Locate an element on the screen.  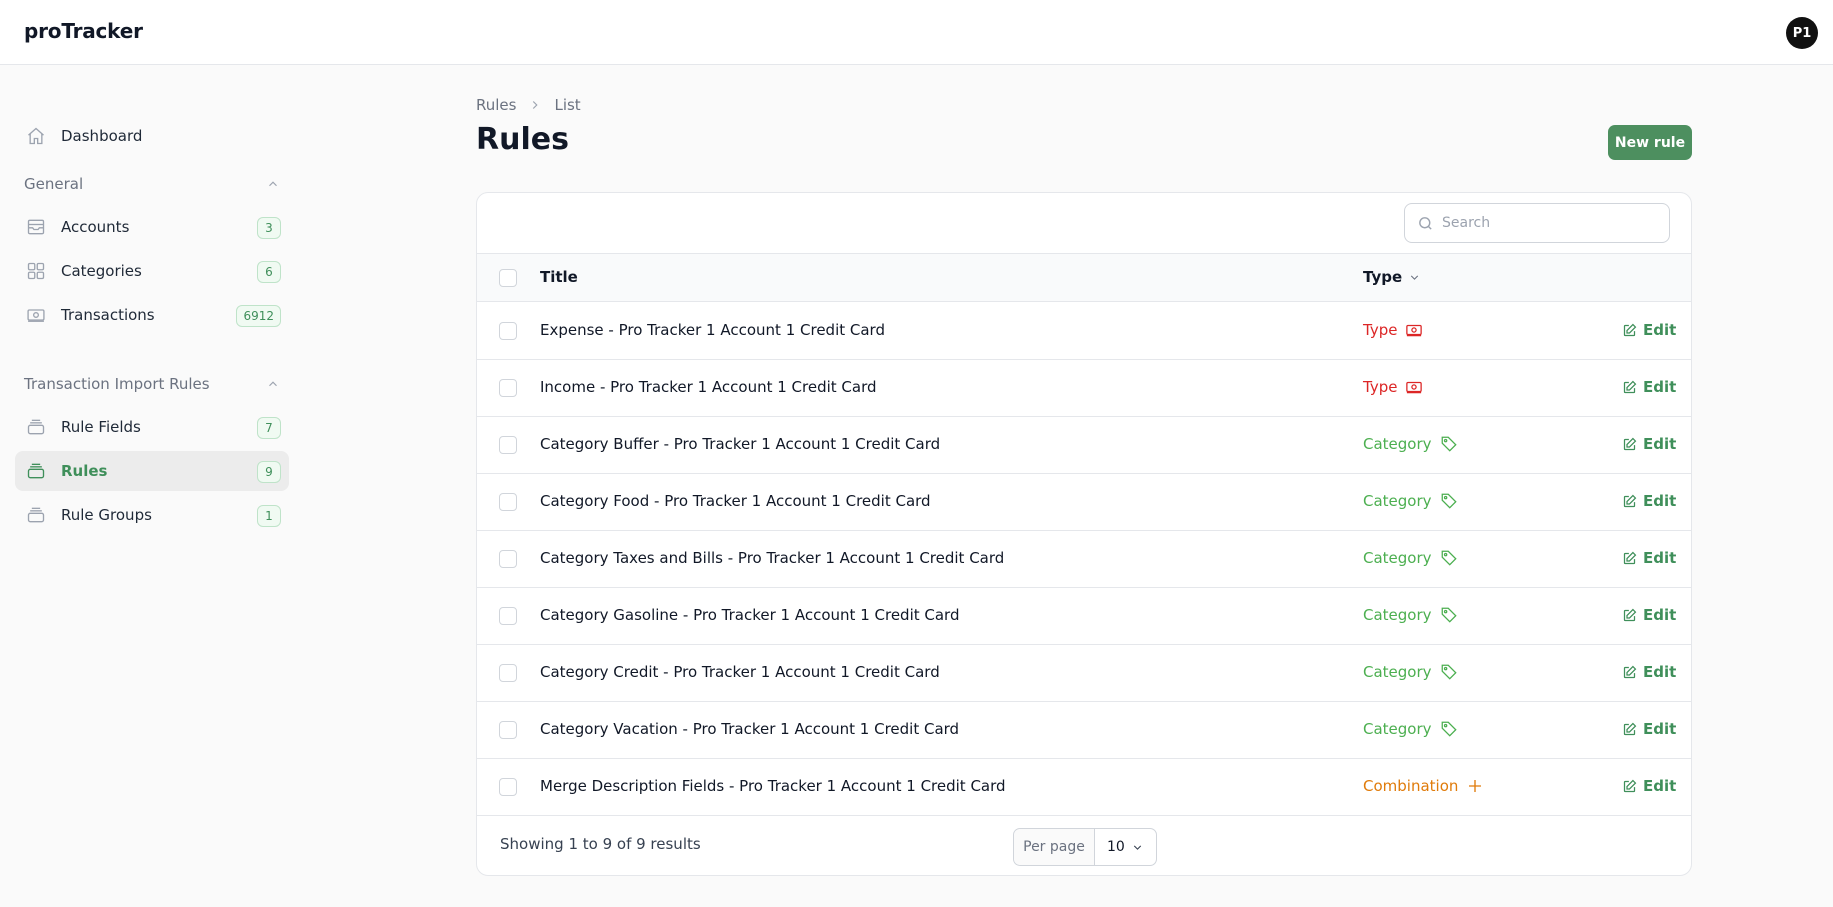
column-header-type: Type is located at coordinates (1392, 277).